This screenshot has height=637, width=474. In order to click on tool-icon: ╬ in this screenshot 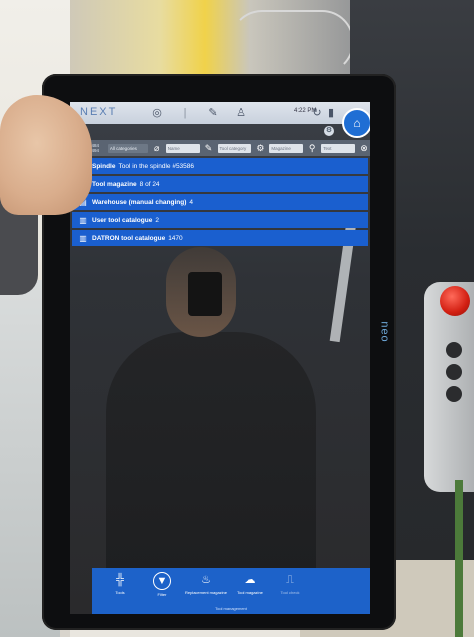, I will do `click(120, 580)`.